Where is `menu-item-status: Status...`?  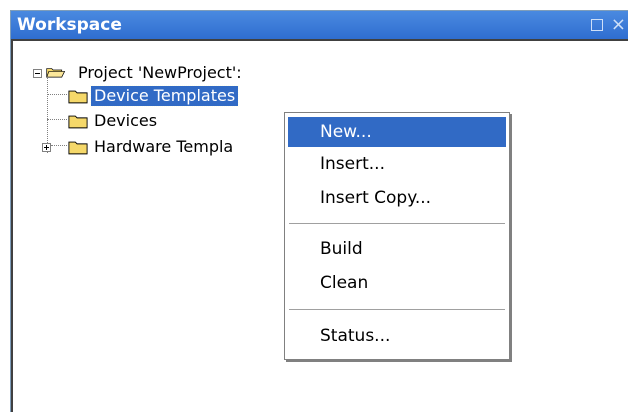
menu-item-status: Status... is located at coordinates (397, 336).